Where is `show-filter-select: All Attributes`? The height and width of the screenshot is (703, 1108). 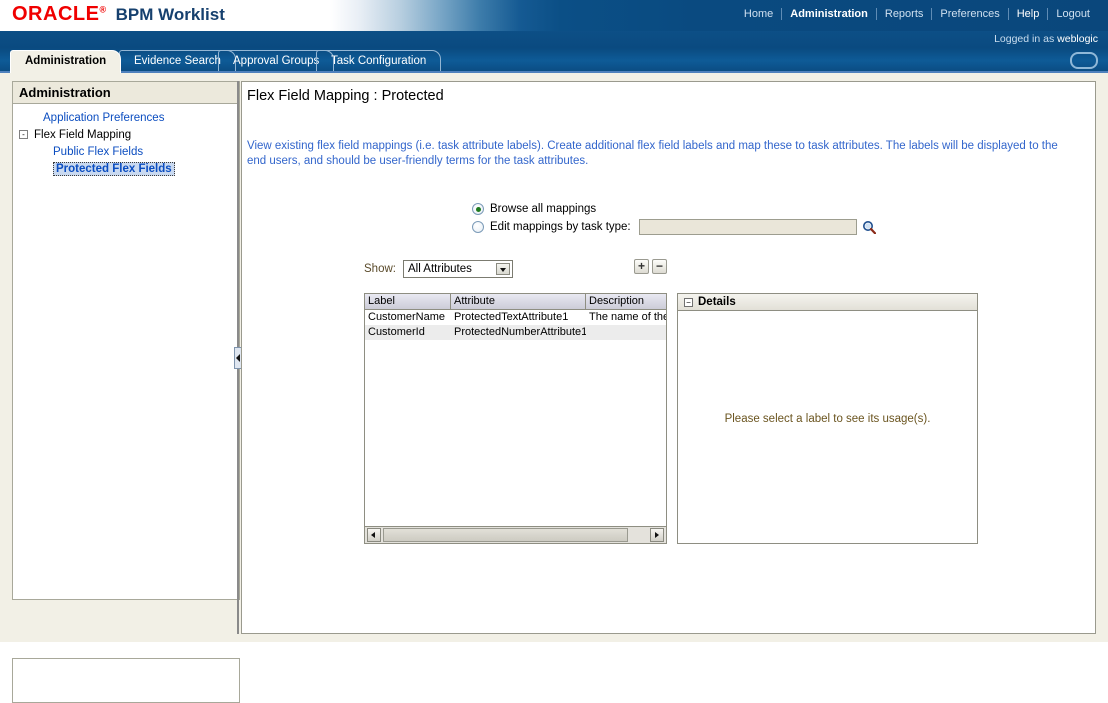
show-filter-select: All Attributes is located at coordinates (457, 269).